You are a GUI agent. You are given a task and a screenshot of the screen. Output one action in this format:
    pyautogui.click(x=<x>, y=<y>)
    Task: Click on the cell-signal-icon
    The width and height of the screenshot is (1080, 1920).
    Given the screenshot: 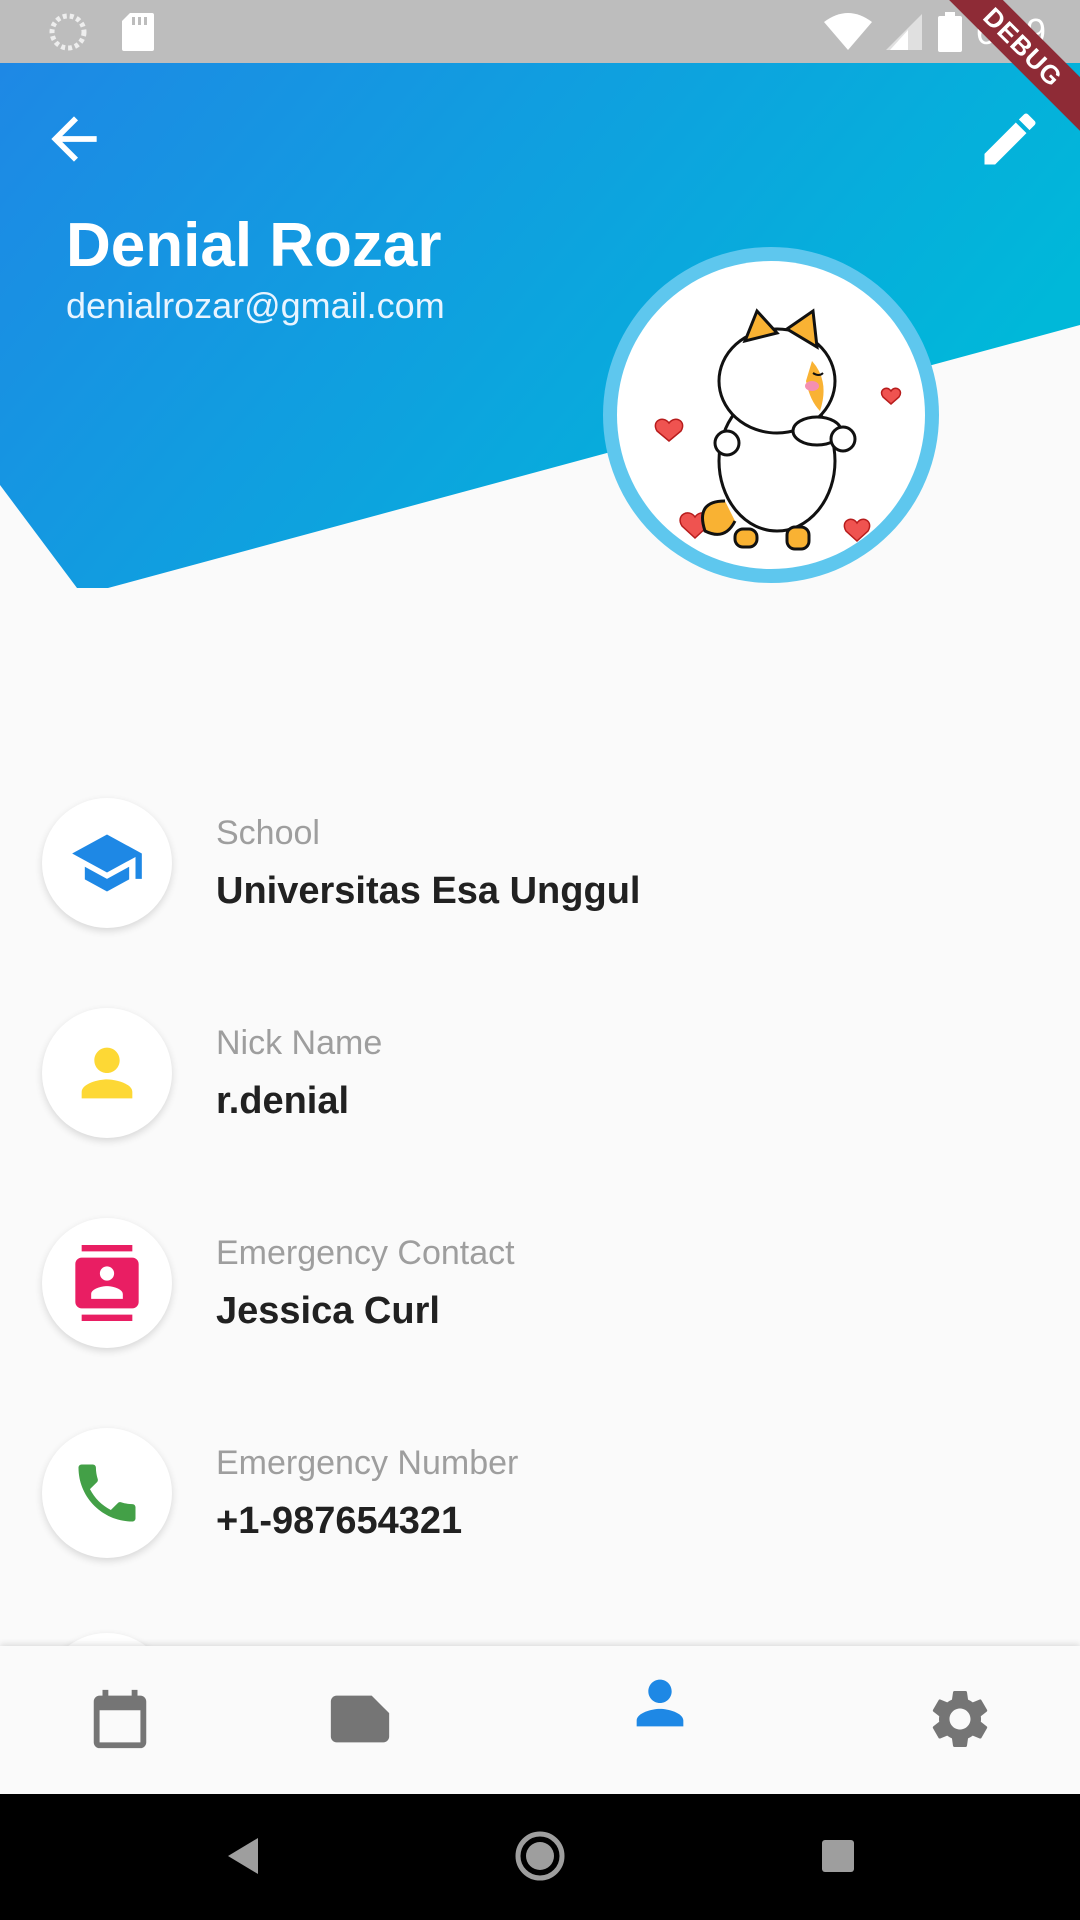 What is the action you would take?
    pyautogui.click(x=903, y=31)
    